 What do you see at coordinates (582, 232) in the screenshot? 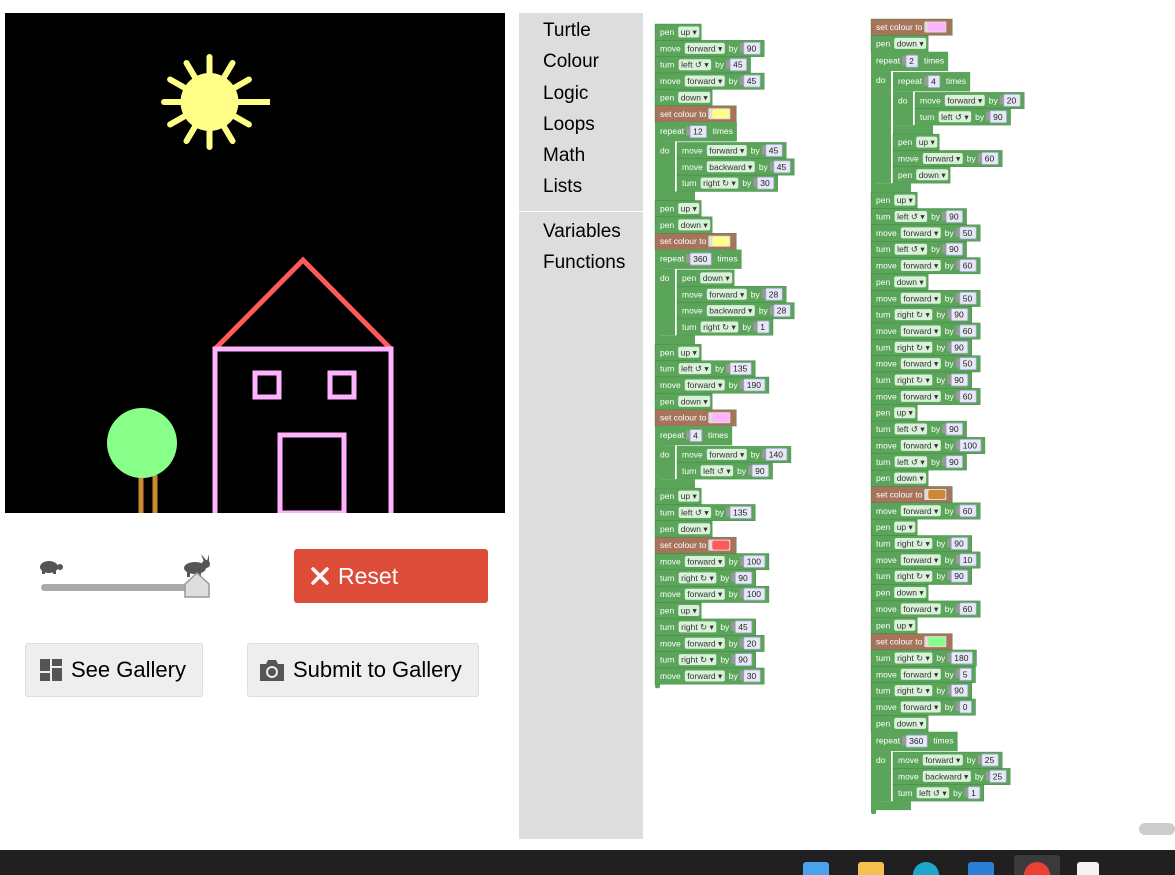
I see `category-variables: Variables` at bounding box center [582, 232].